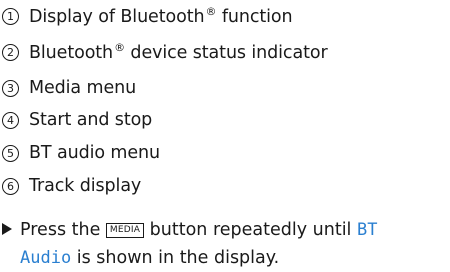 The width and height of the screenshot is (450, 272). I want to click on legend-item-1: 1 Display of Bluetooth® function, so click(147, 16).